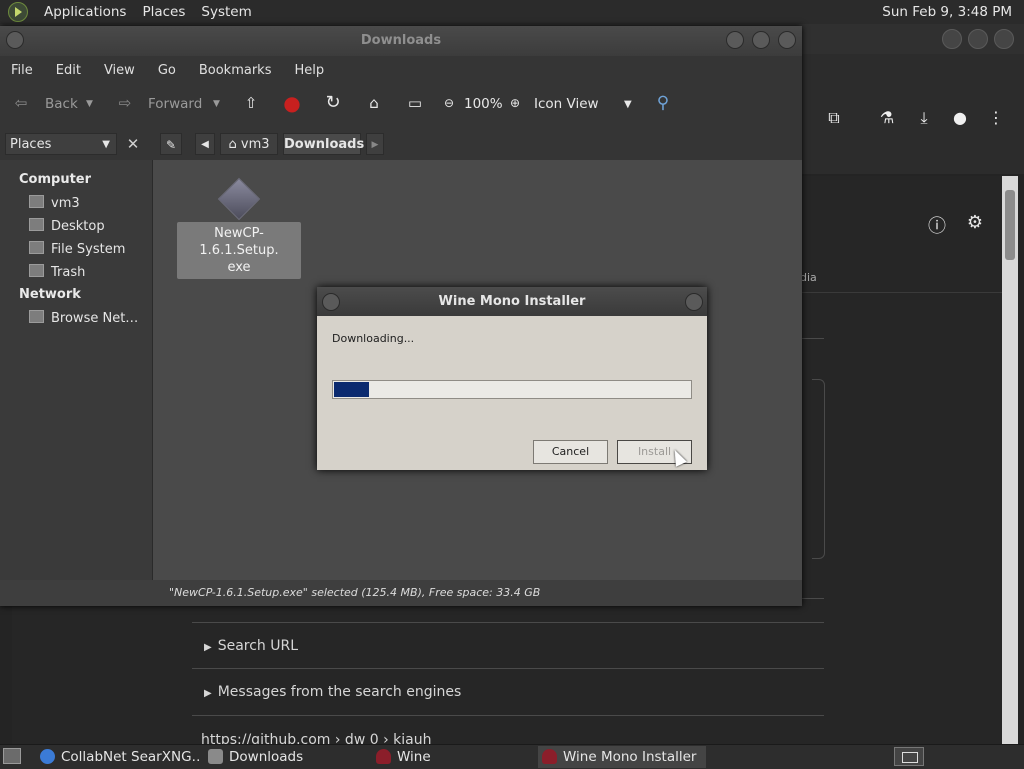 The height and width of the screenshot is (769, 1024). I want to click on accordion-engine-messages: ▶ Messages from the search engines, so click(332, 692).